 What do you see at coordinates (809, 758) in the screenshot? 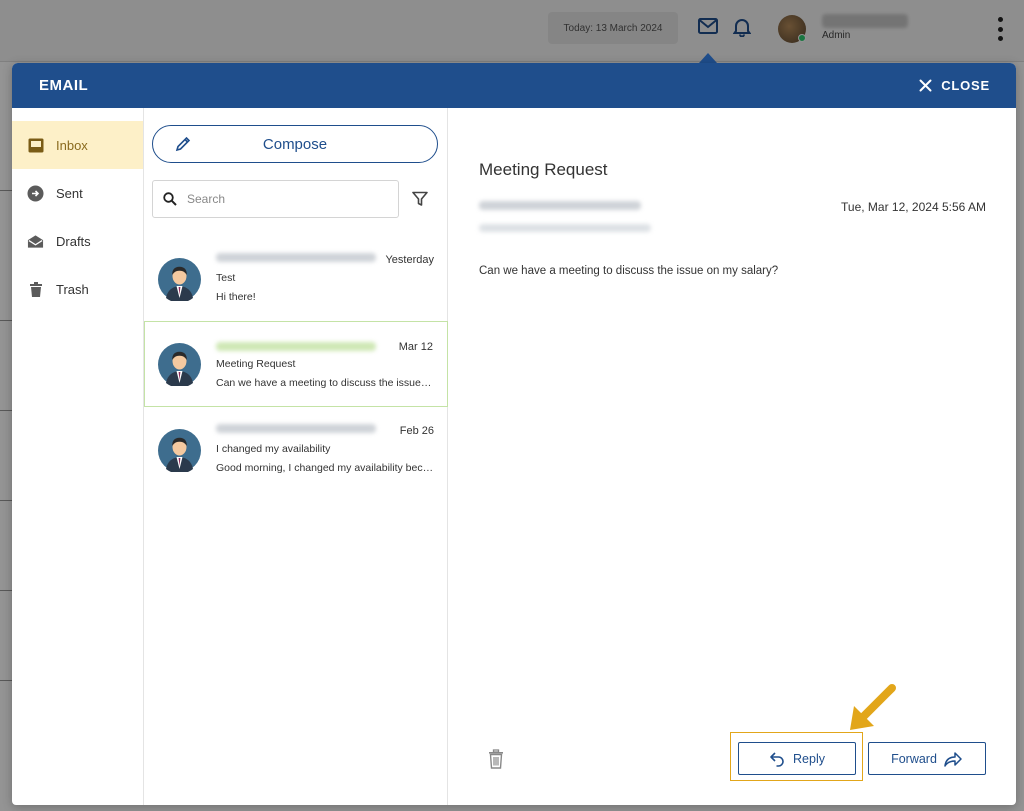
I see `reply-label: Reply` at bounding box center [809, 758].